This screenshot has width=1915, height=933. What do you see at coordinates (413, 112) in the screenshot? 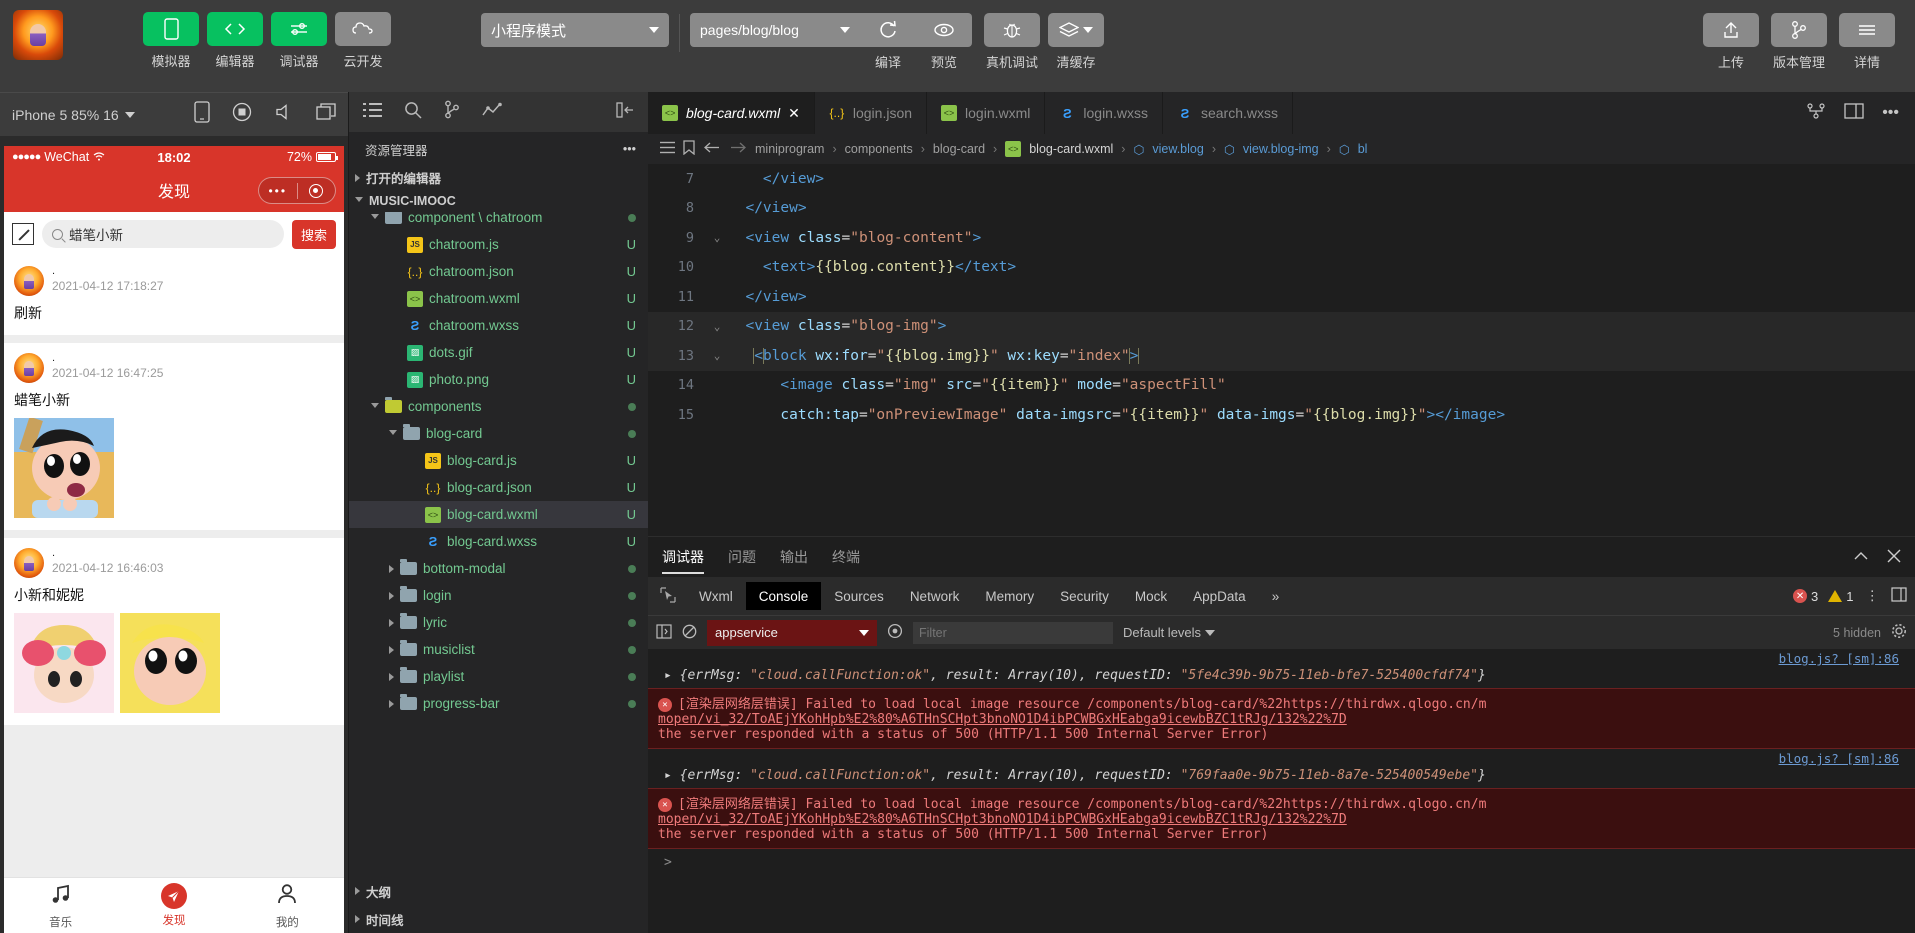
I see `search-icon` at bounding box center [413, 112].